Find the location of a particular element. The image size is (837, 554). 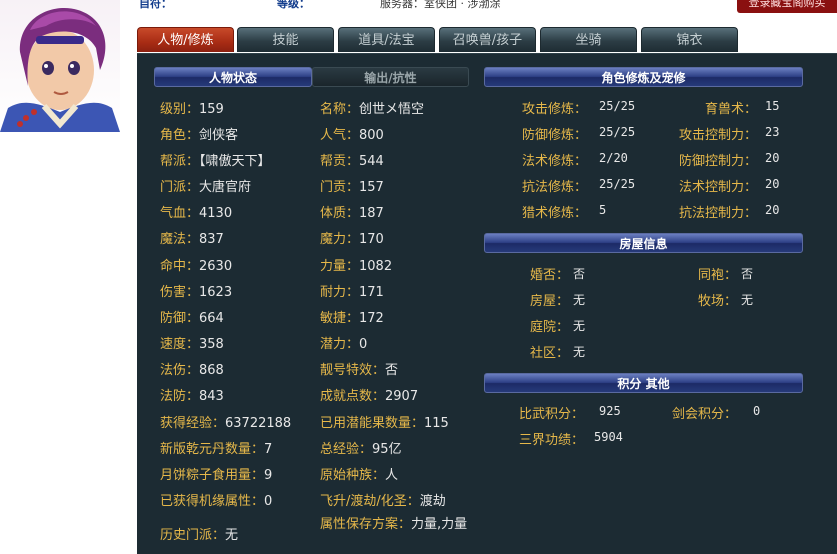

status-left-row-4-value: 4130 is located at coordinates (216, 213).